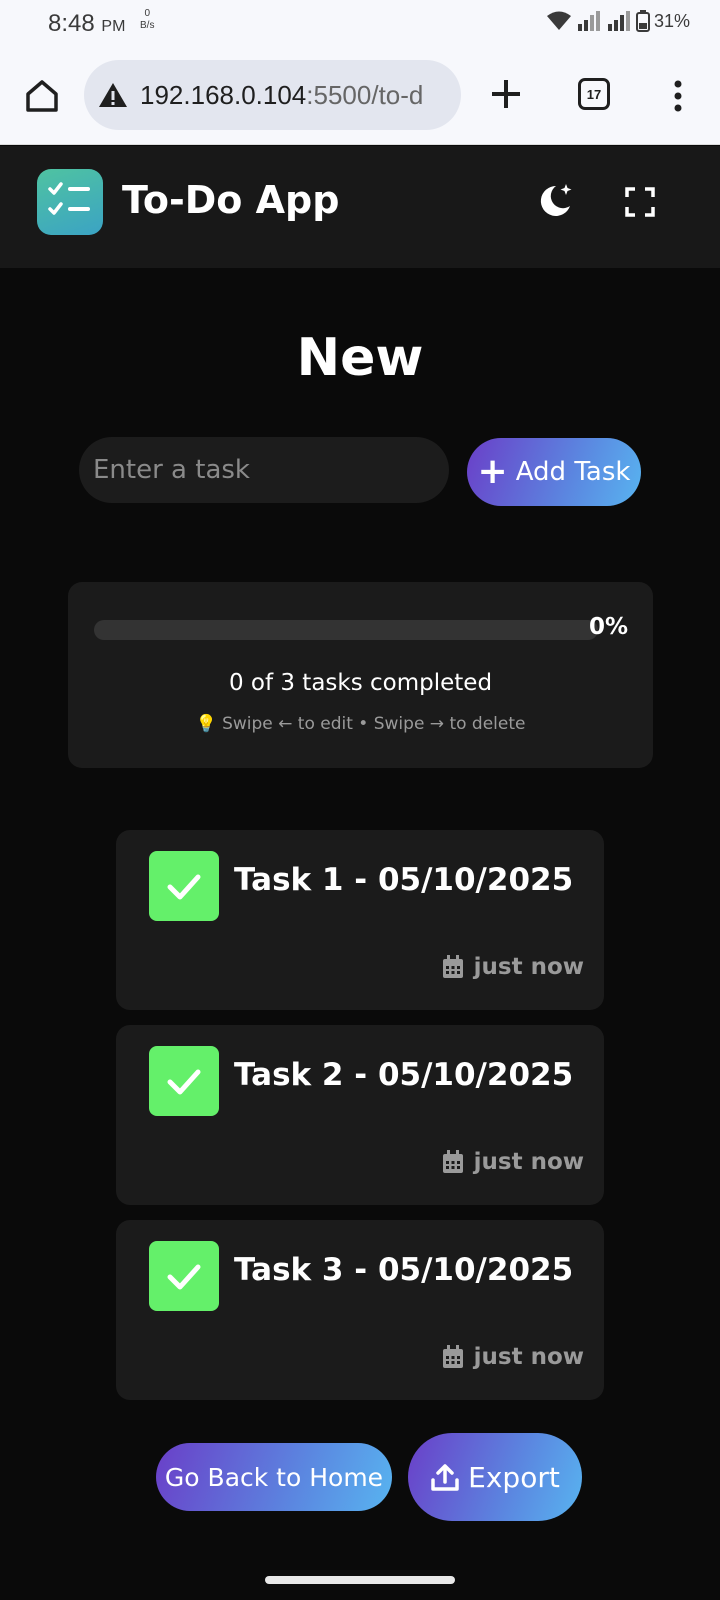 Image resolution: width=720 pixels, height=1600 pixels. I want to click on progress-bar, so click(346, 630).